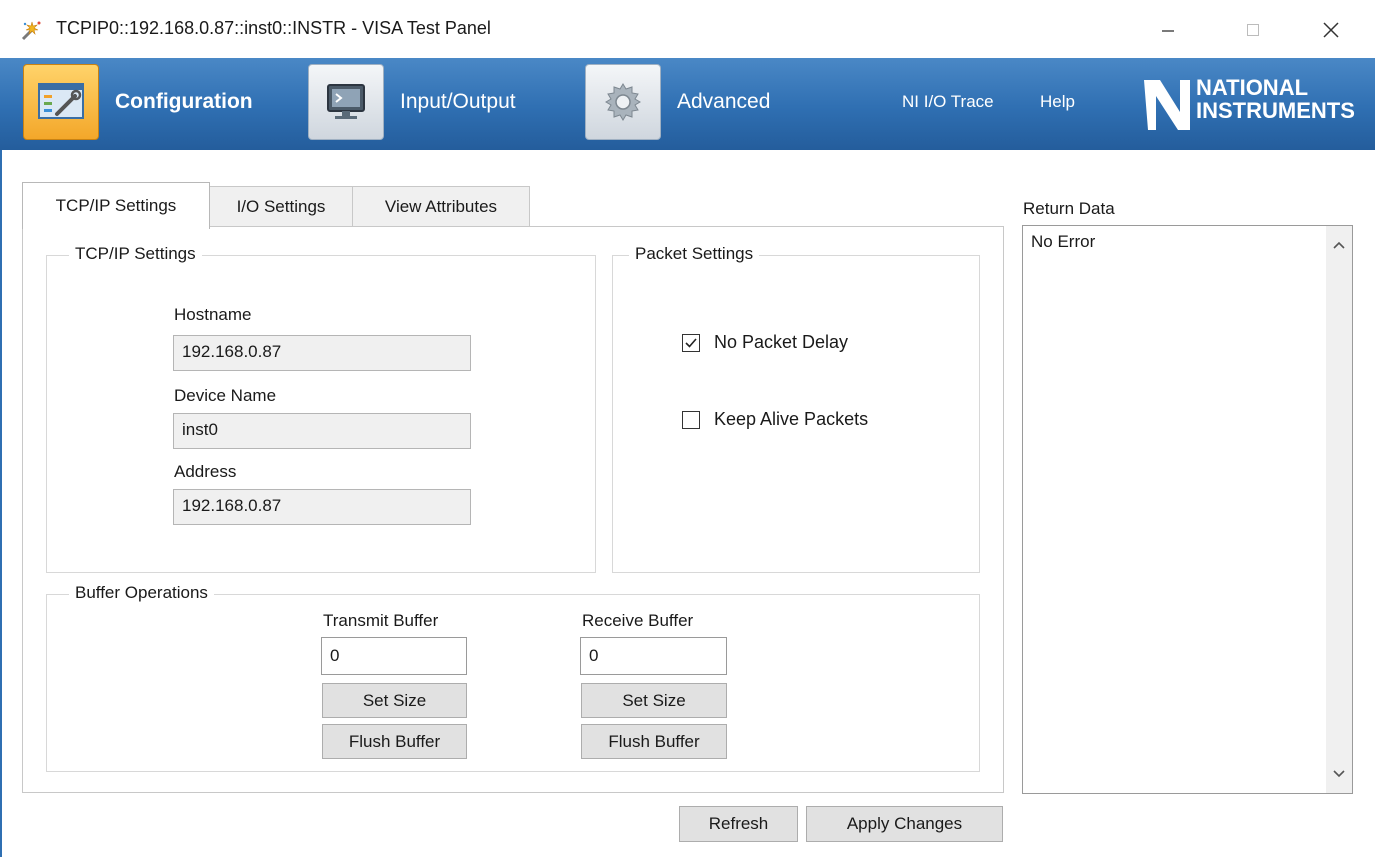 The height and width of the screenshot is (857, 1375). What do you see at coordinates (904, 824) in the screenshot?
I see `apply-changes-button: Apply Changes` at bounding box center [904, 824].